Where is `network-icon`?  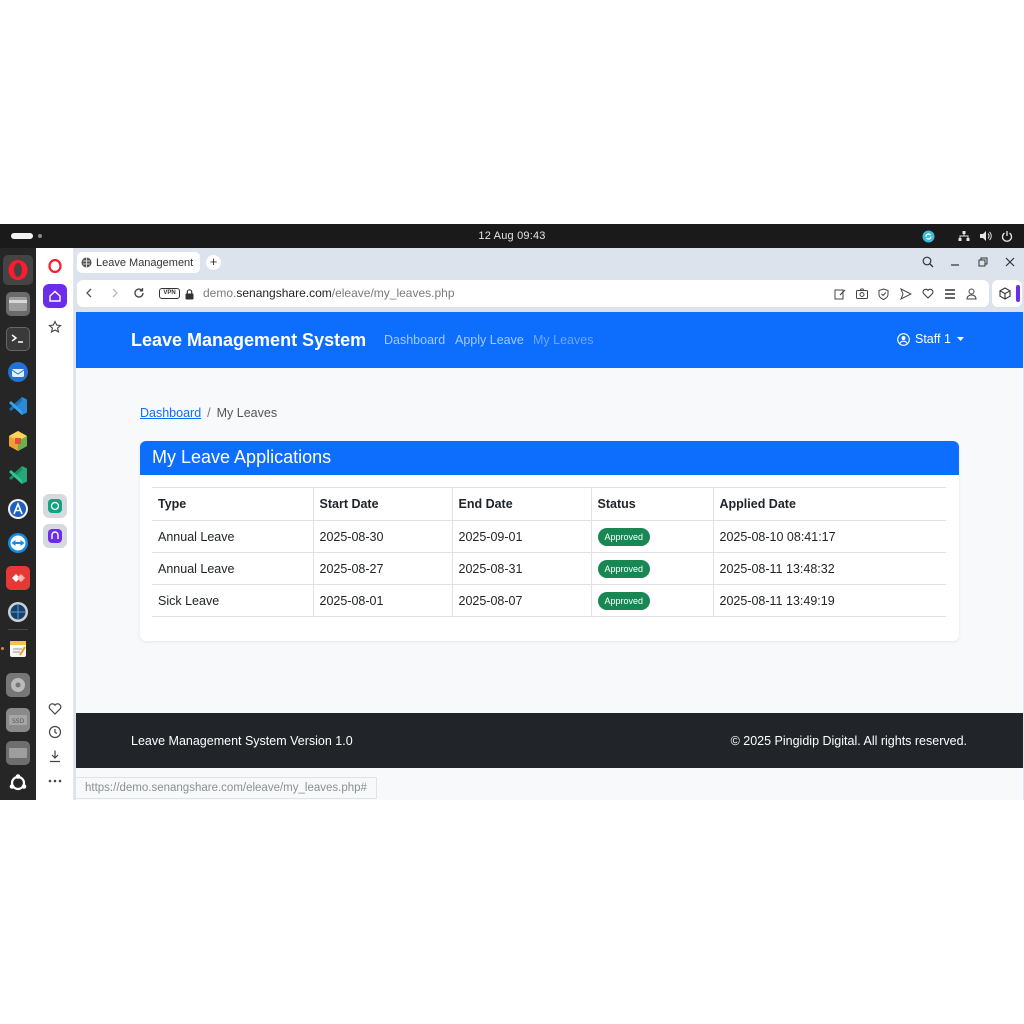 network-icon is located at coordinates (964, 236).